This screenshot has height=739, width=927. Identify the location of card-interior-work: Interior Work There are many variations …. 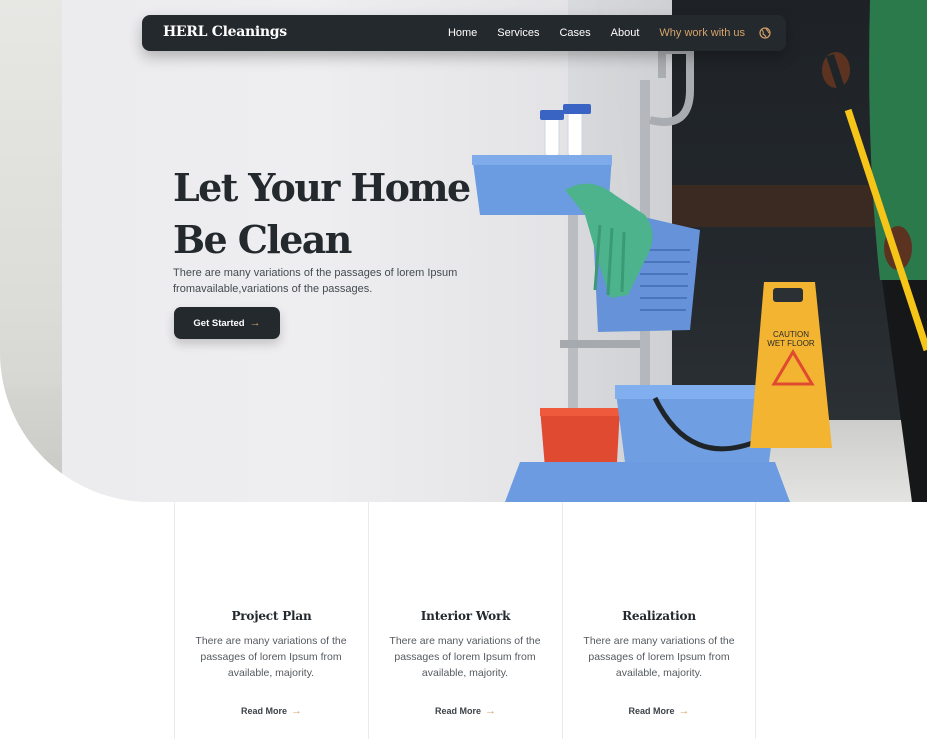
(465, 620).